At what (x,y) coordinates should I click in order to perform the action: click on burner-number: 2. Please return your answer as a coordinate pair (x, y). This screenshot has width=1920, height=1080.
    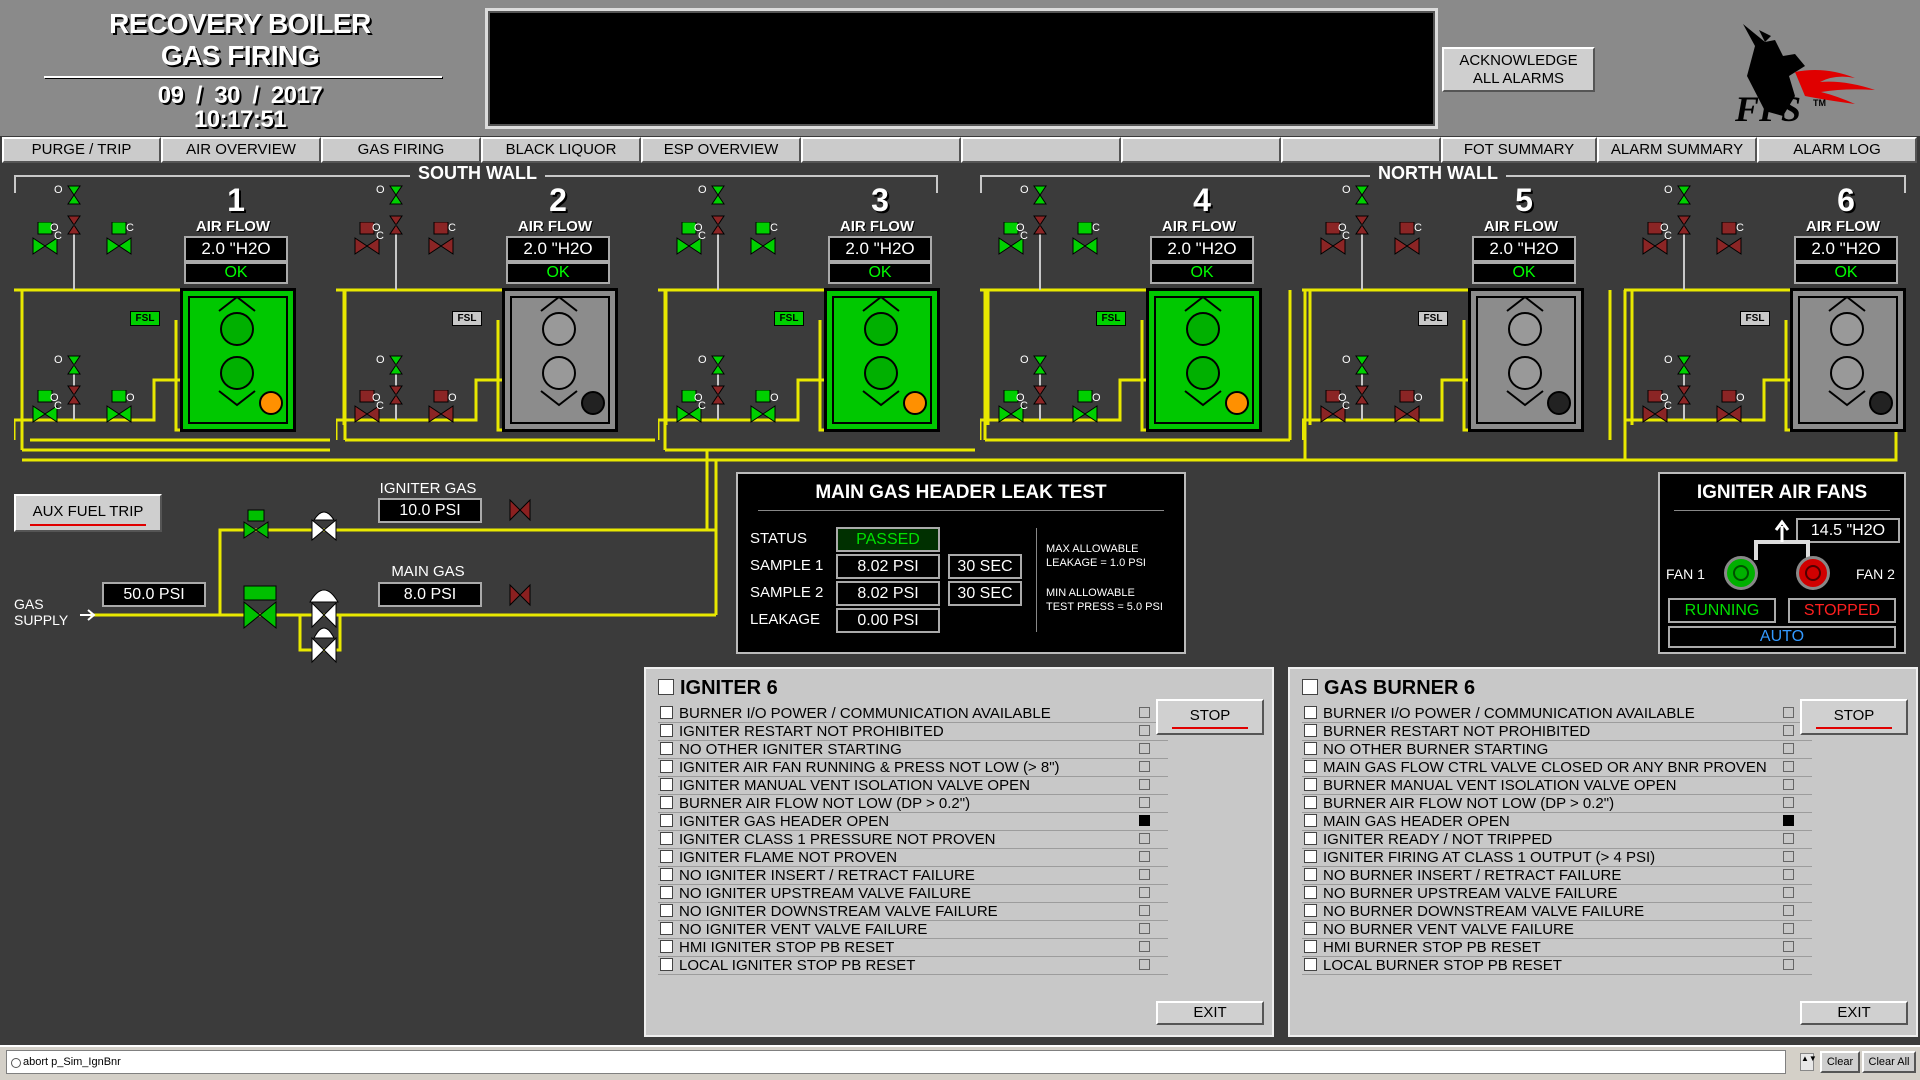
    Looking at the image, I should click on (558, 200).